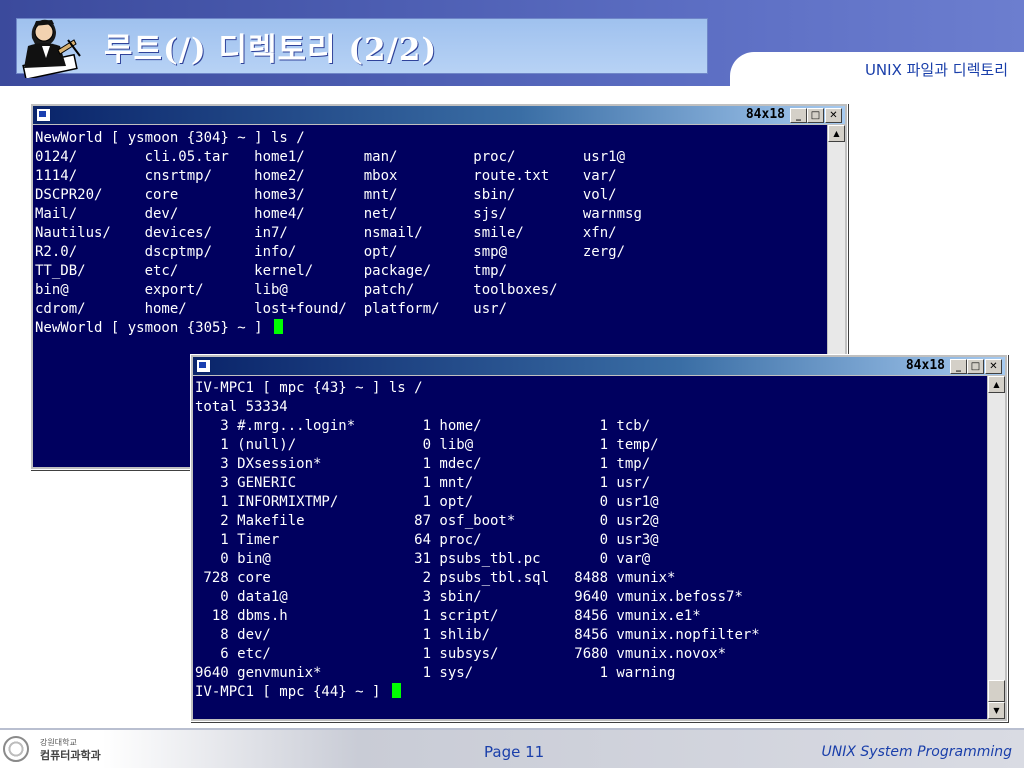 The height and width of the screenshot is (768, 1024). I want to click on terminal-line: 6 etc/ 1 subsys/ 7680 vmunix.novox*, so click(461, 654).